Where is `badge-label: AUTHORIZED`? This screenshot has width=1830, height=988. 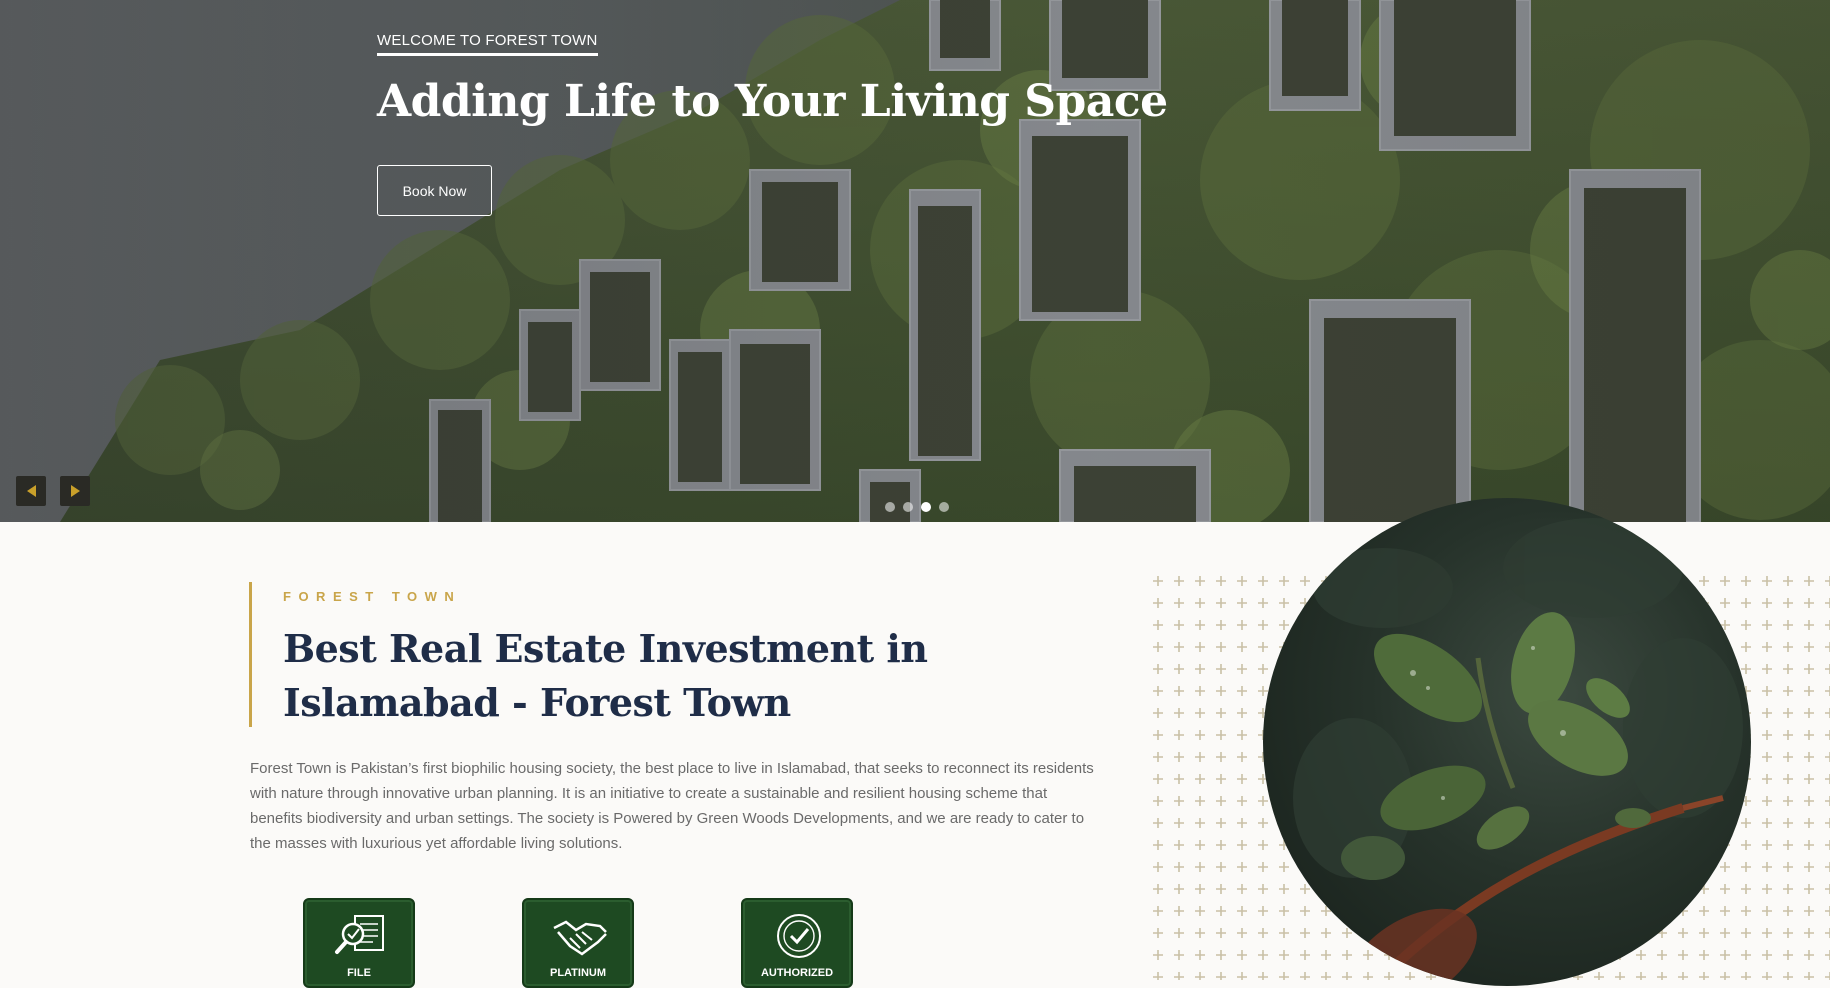 badge-label: AUTHORIZED is located at coordinates (797, 973).